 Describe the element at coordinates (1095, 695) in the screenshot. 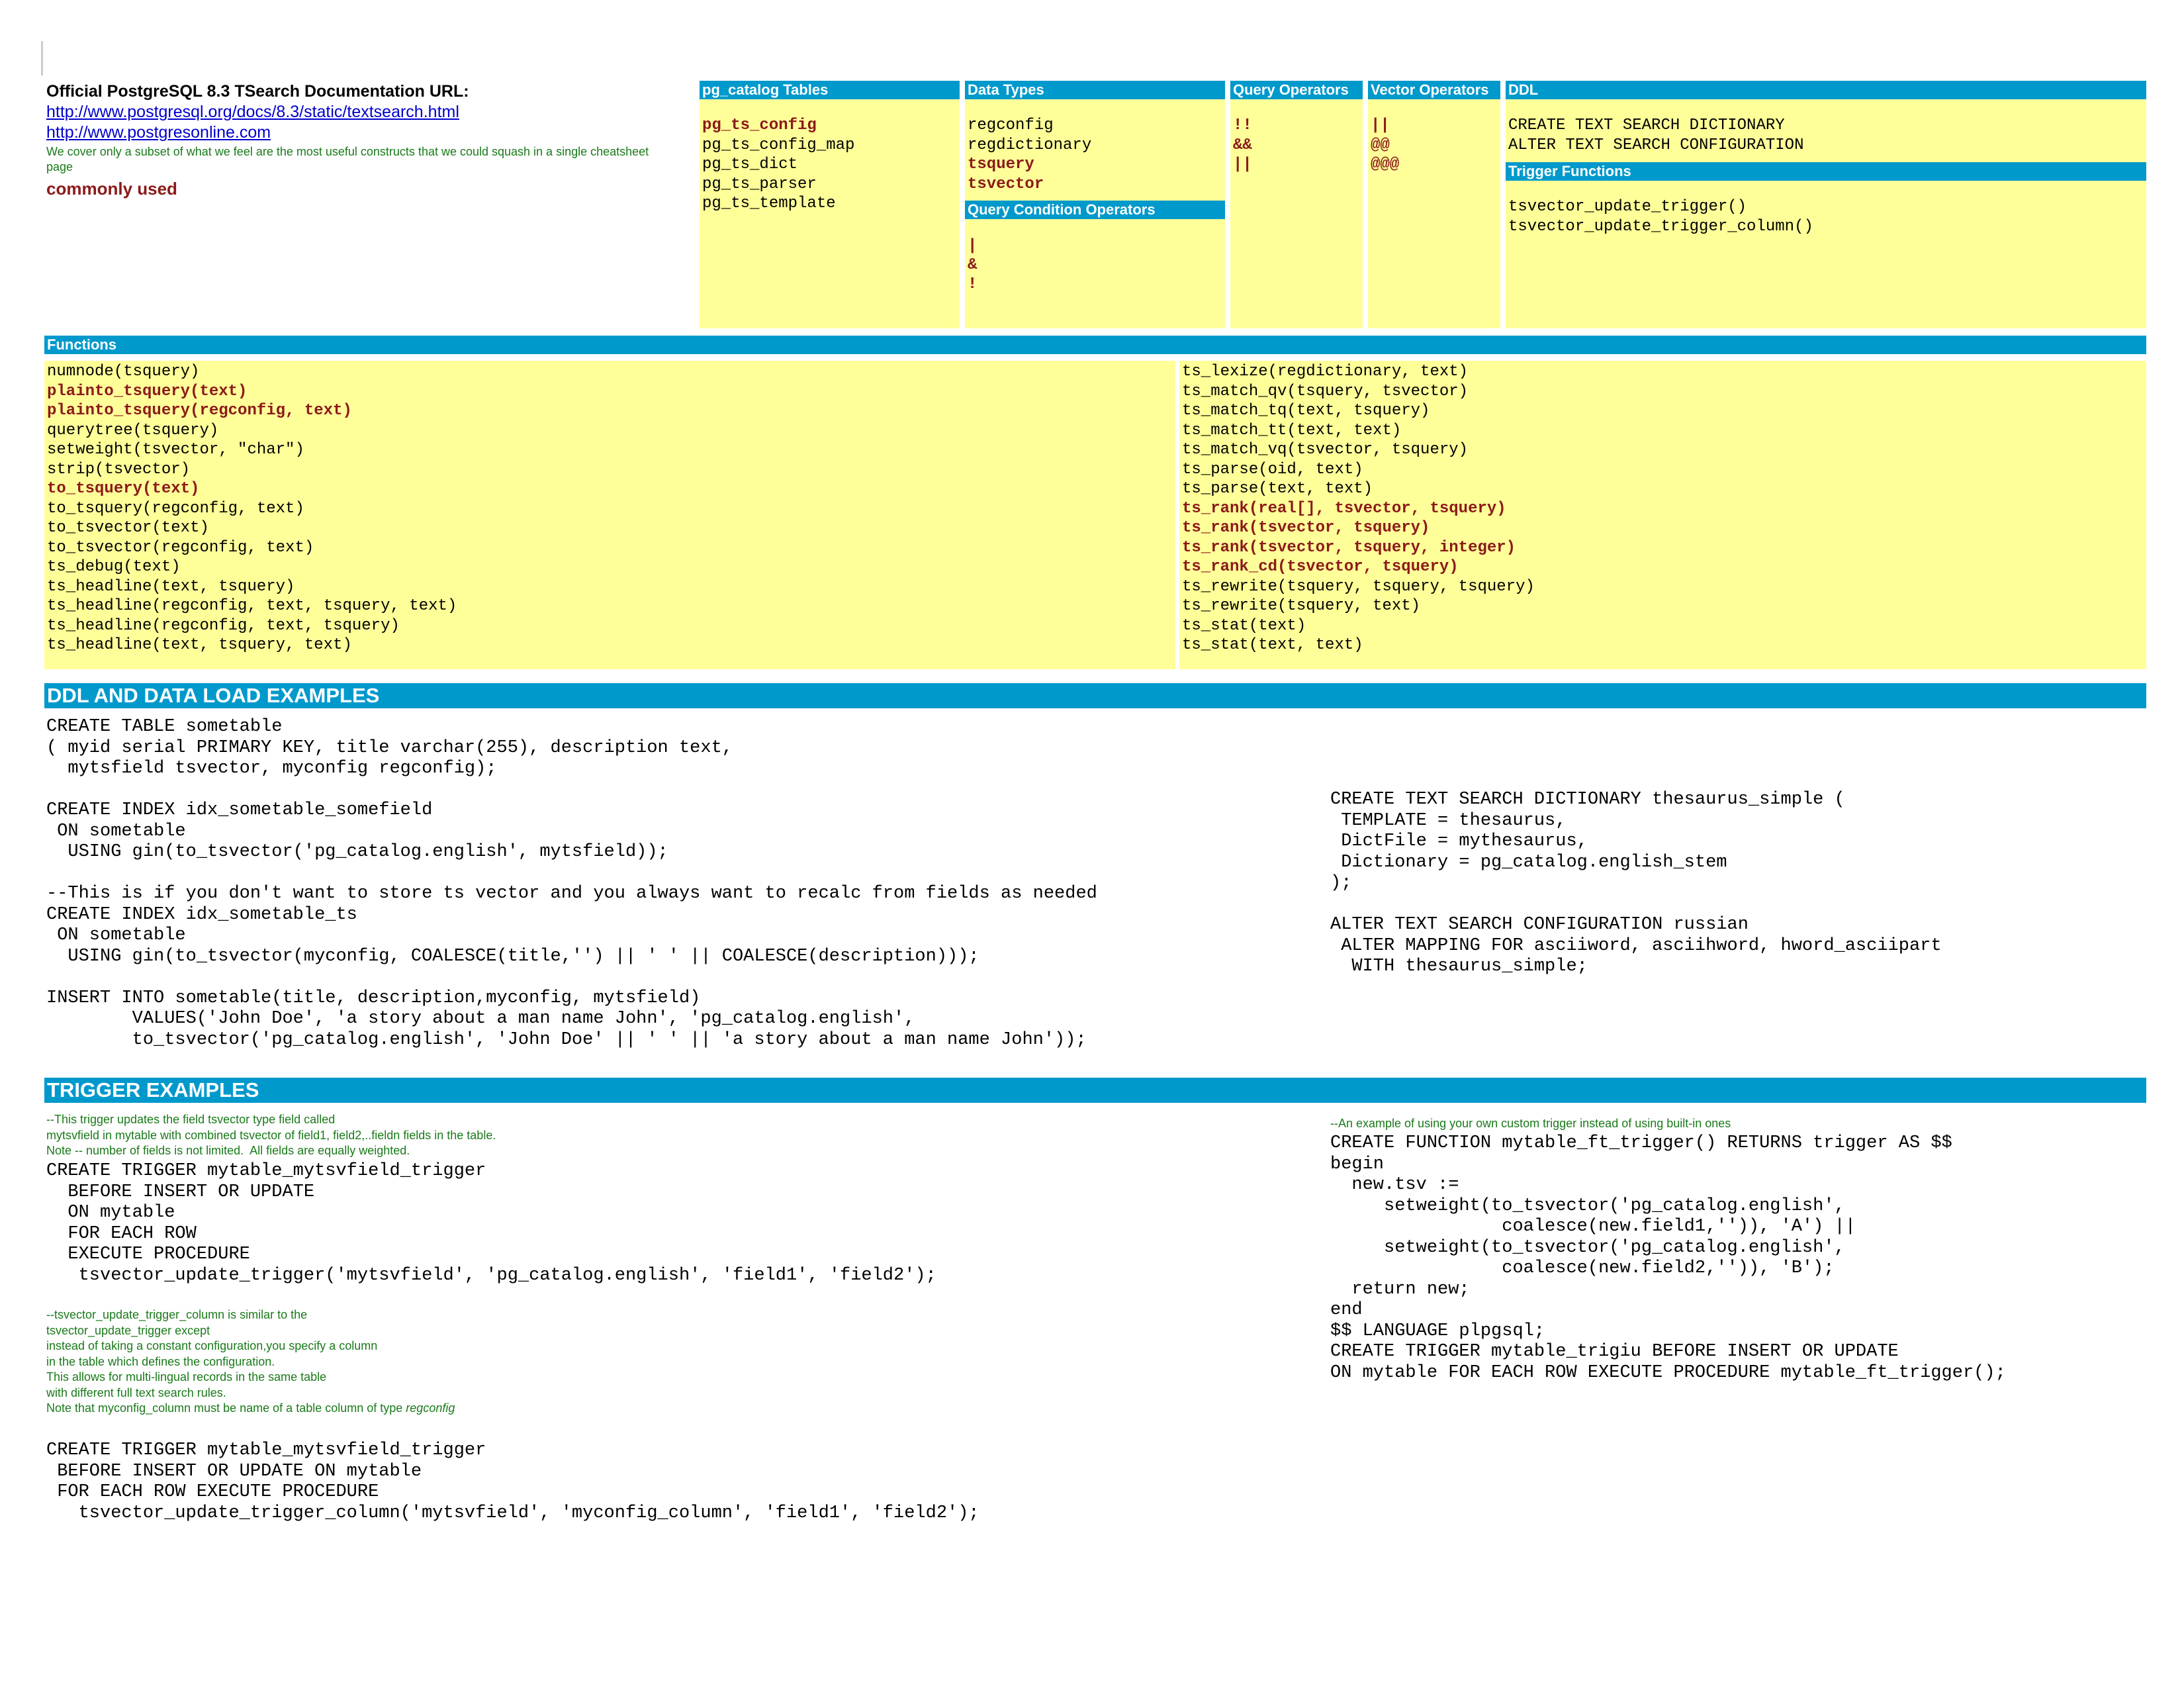

I see `ddl-examples-header: DDL AND DATA LOAD EXAMPLES` at that location.